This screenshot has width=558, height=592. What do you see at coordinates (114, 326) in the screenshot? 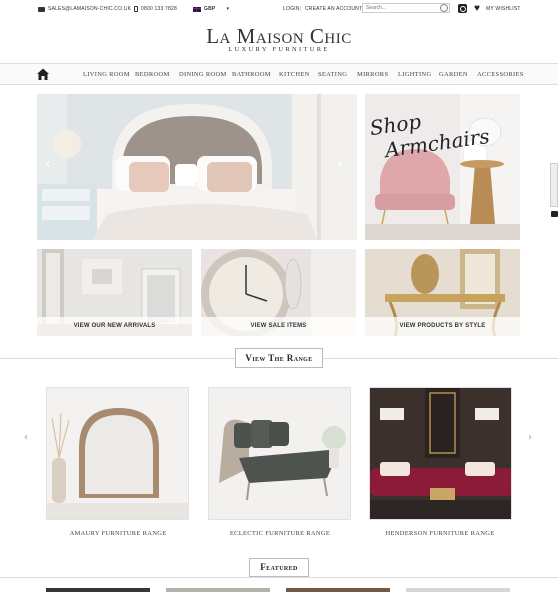
I see `new-arrivals-label: View our new arrivals` at bounding box center [114, 326].